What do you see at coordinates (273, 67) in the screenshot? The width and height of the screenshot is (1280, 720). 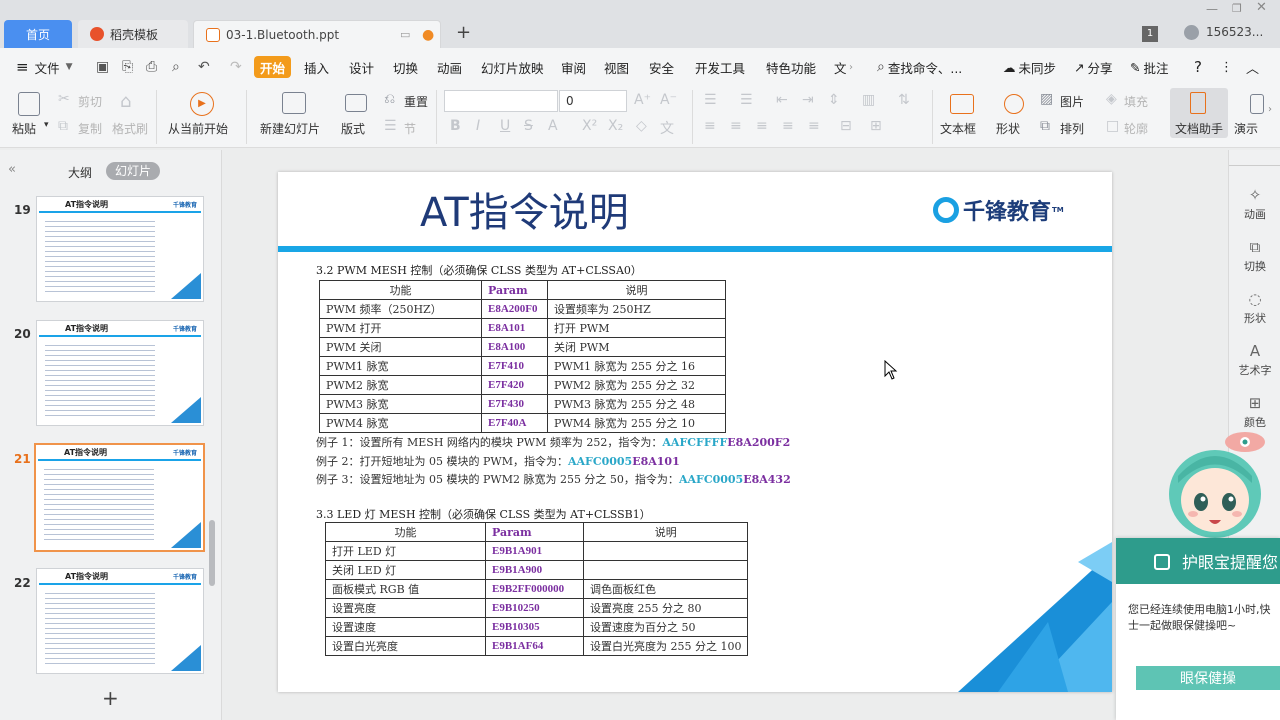 I see `tab-start: 开始` at bounding box center [273, 67].